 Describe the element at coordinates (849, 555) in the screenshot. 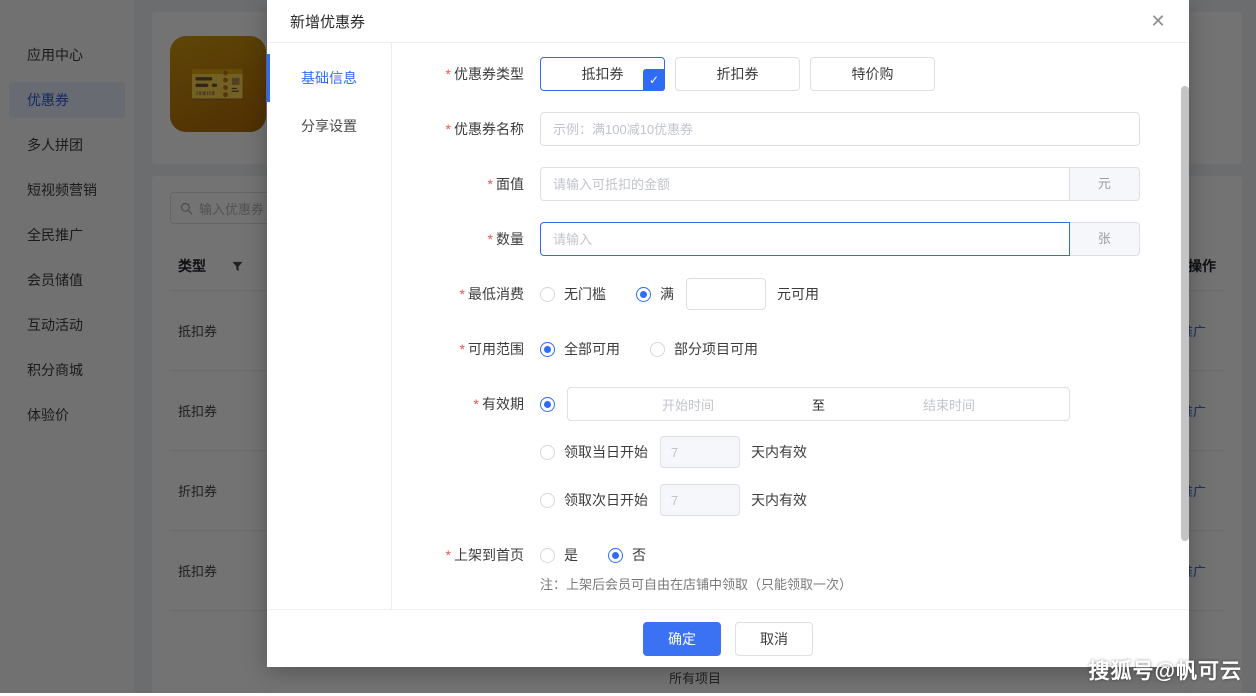

I see `on-shelf-options: 是 否` at that location.